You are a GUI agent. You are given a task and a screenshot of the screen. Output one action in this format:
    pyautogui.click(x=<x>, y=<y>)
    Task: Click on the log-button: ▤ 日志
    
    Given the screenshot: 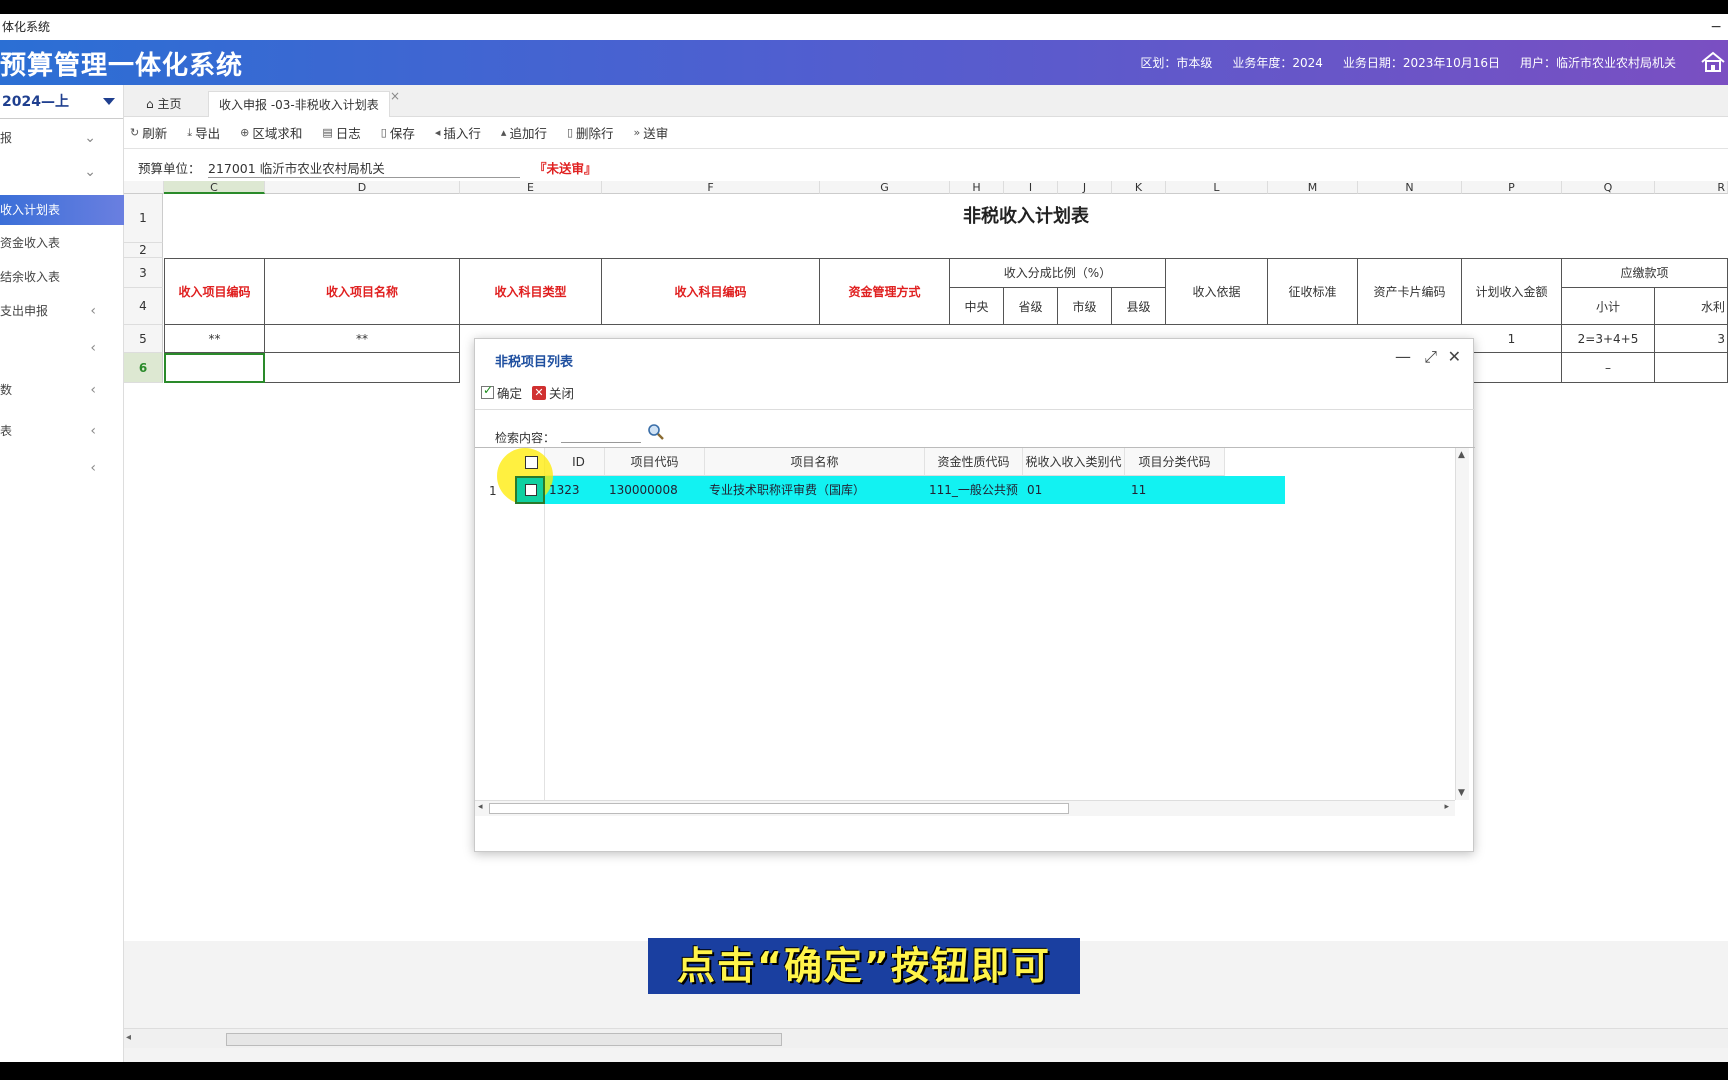 What is the action you would take?
    pyautogui.click(x=341, y=132)
    